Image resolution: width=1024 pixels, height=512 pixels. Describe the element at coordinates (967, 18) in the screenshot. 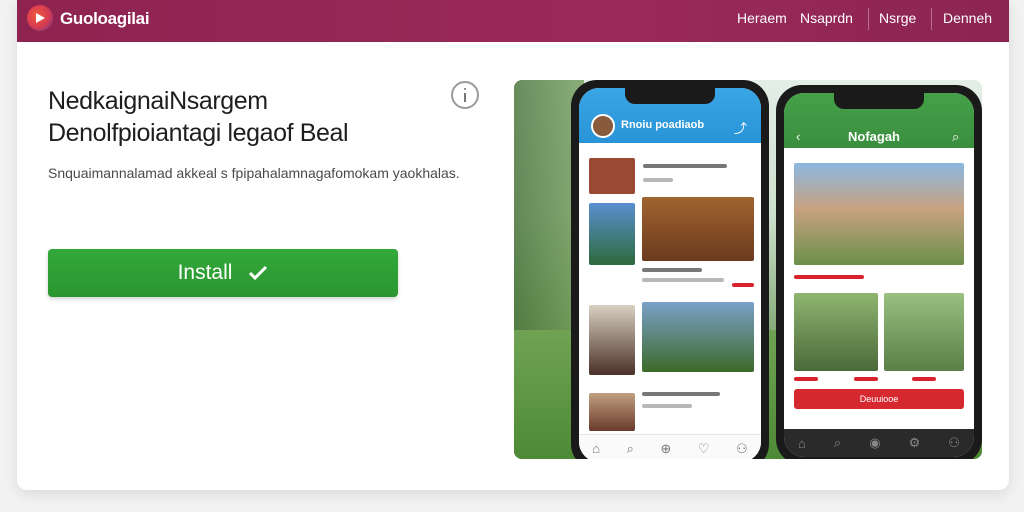

I see `nav-link-4: Denneh` at that location.